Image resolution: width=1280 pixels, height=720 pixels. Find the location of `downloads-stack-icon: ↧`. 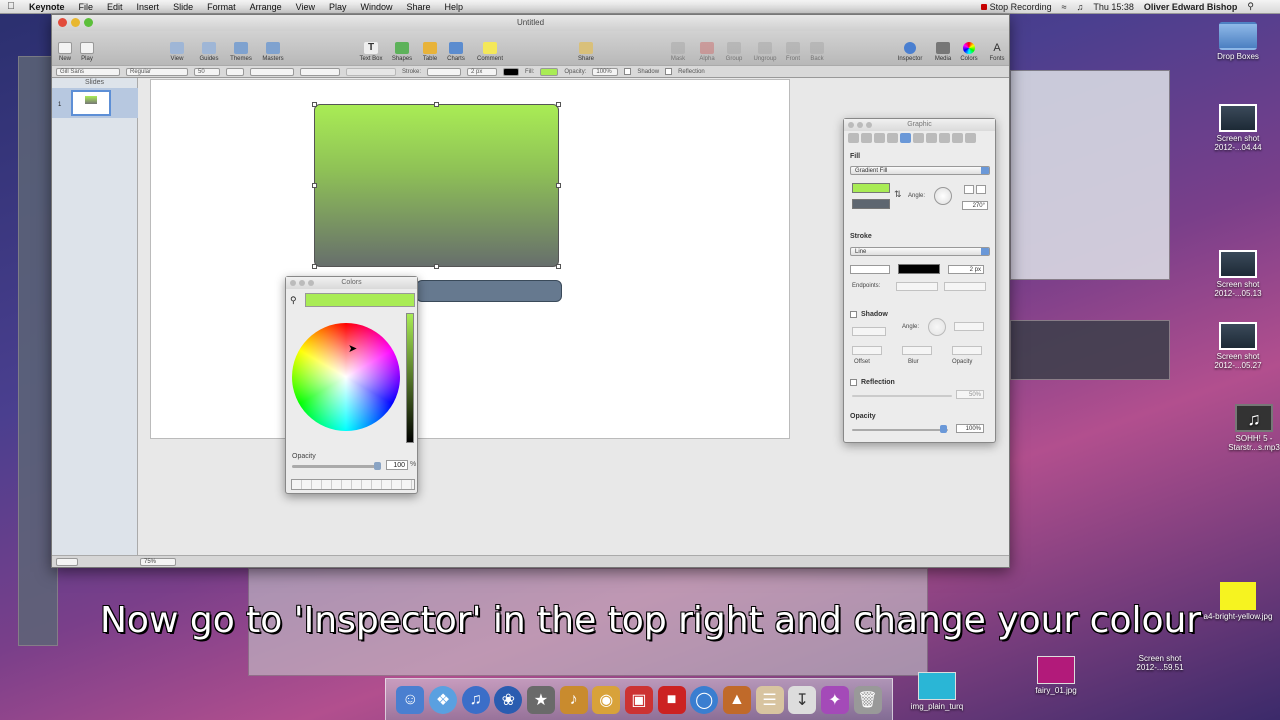

downloads-stack-icon: ↧ is located at coordinates (802, 699).